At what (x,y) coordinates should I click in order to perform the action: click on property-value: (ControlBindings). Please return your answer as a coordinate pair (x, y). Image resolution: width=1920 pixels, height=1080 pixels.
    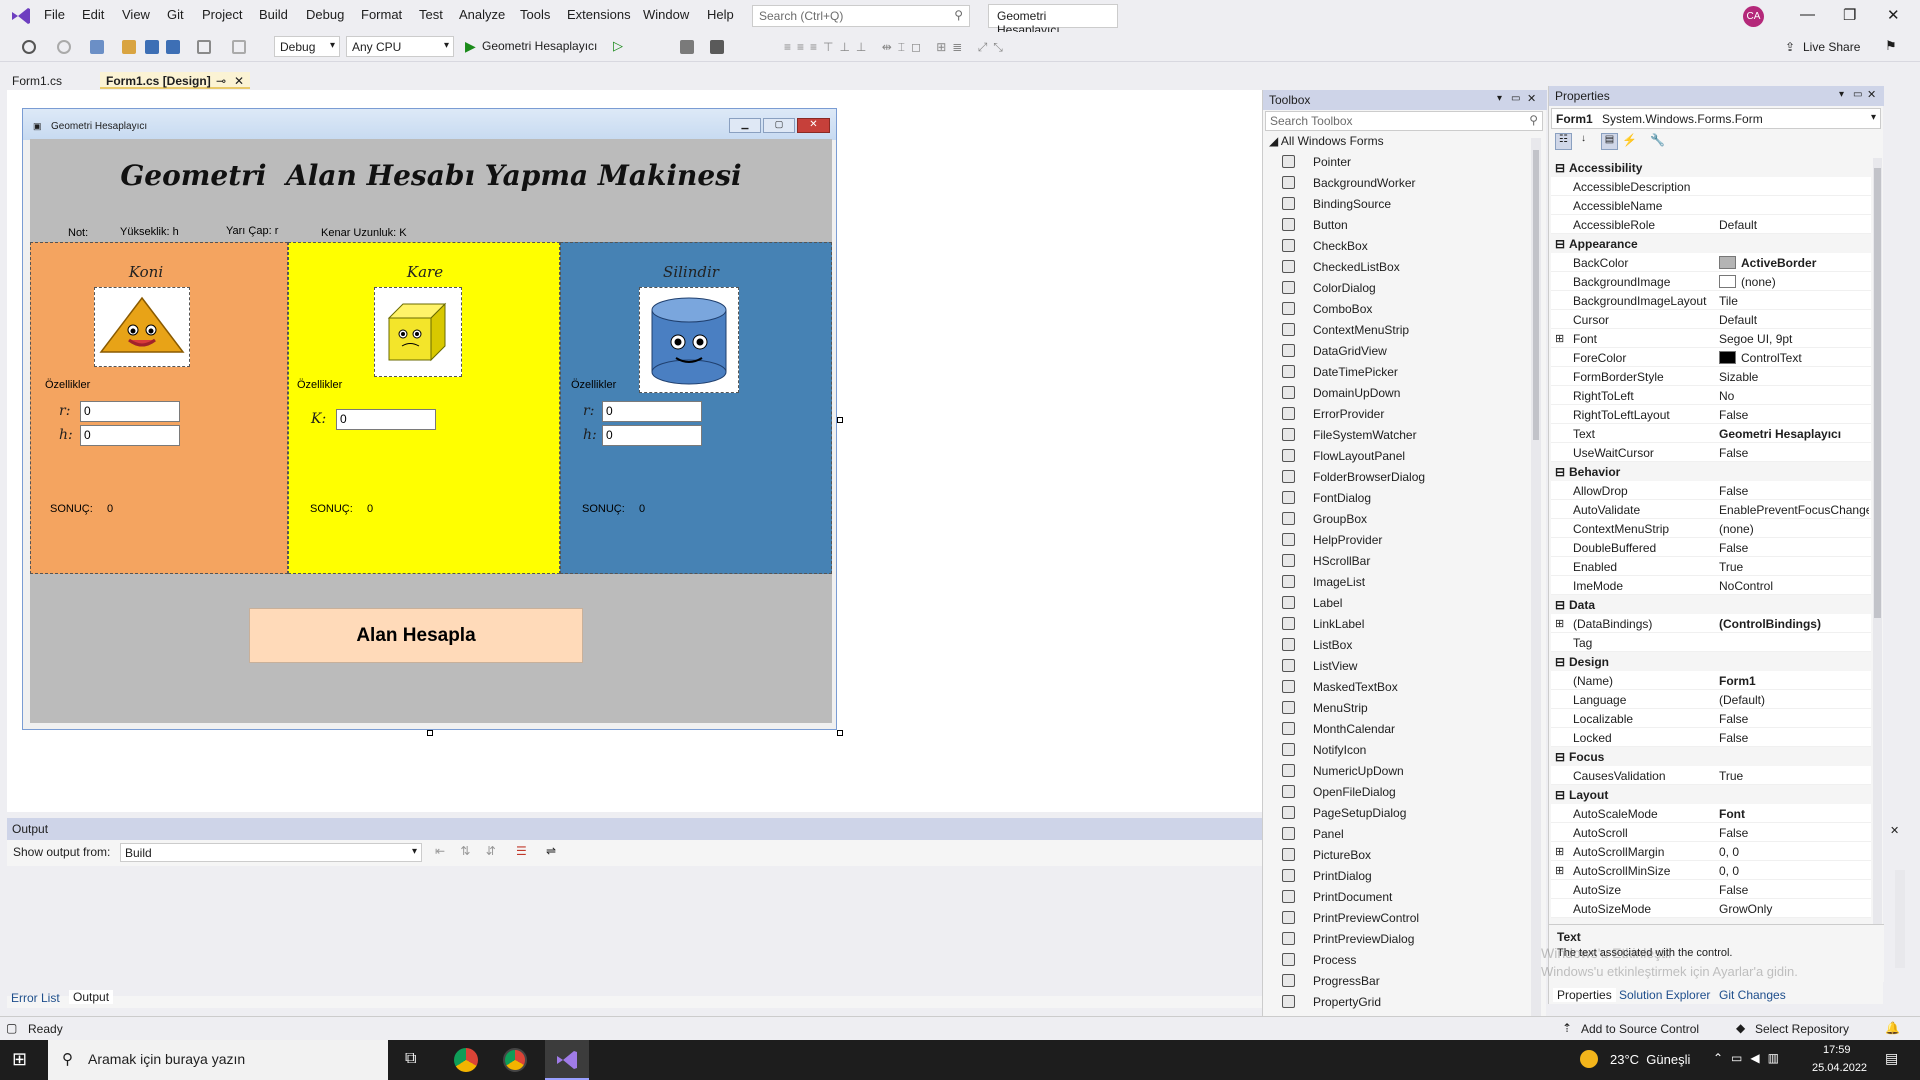
    Looking at the image, I should click on (1794, 624).